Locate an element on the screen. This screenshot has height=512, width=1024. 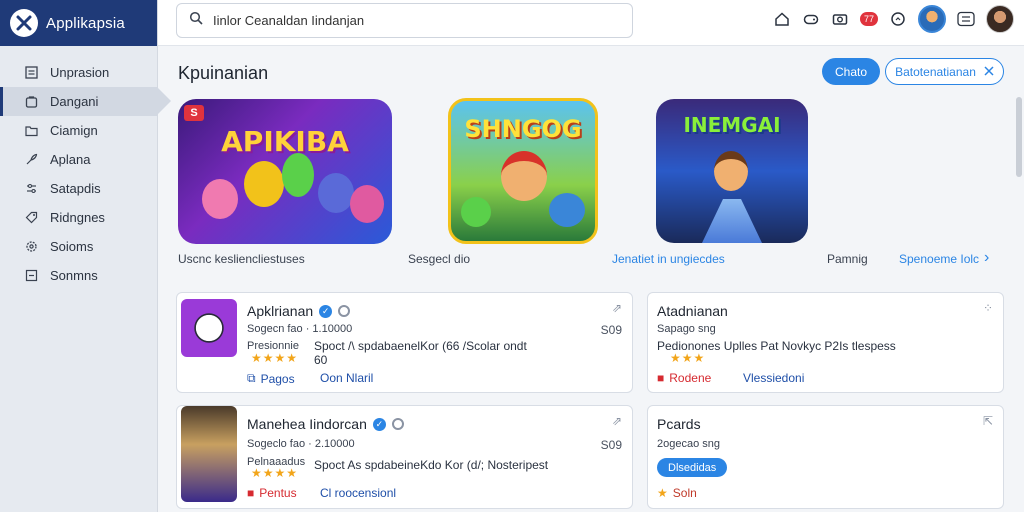
notification-badge: 77 is located at coordinates (869, 19).